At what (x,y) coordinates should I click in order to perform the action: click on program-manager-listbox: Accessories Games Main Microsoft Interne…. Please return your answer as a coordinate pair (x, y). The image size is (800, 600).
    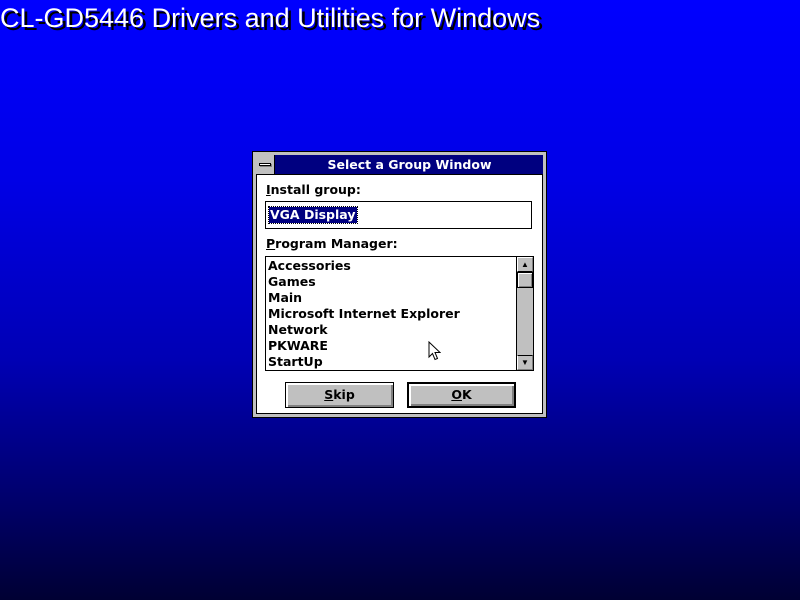
    Looking at the image, I should click on (399, 313).